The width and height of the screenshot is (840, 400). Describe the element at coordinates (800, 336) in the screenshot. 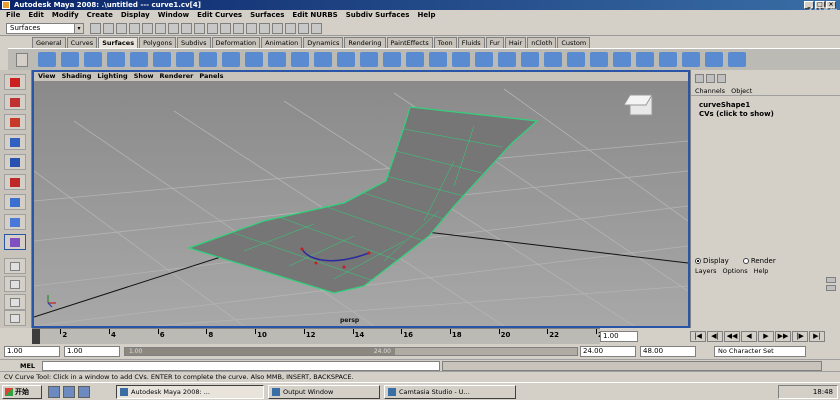

I see `step-forward-button: |▶` at that location.